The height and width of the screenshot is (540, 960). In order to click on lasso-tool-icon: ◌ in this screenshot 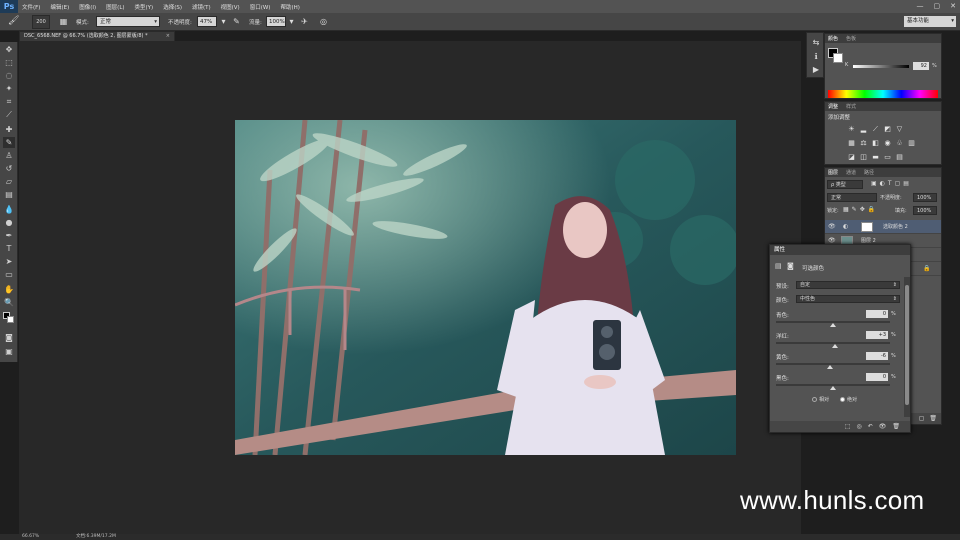, I will do `click(9, 75)`.